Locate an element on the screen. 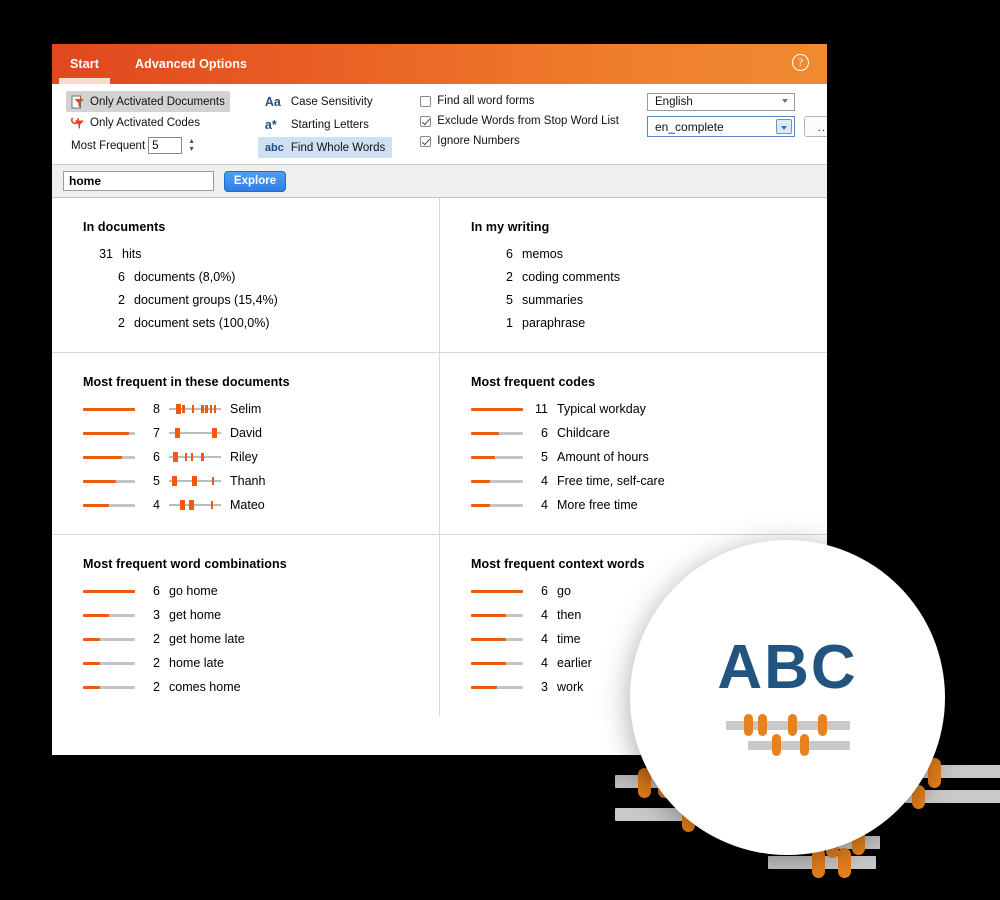 The image size is (1000, 900). item-label: Mateo is located at coordinates (247, 505).